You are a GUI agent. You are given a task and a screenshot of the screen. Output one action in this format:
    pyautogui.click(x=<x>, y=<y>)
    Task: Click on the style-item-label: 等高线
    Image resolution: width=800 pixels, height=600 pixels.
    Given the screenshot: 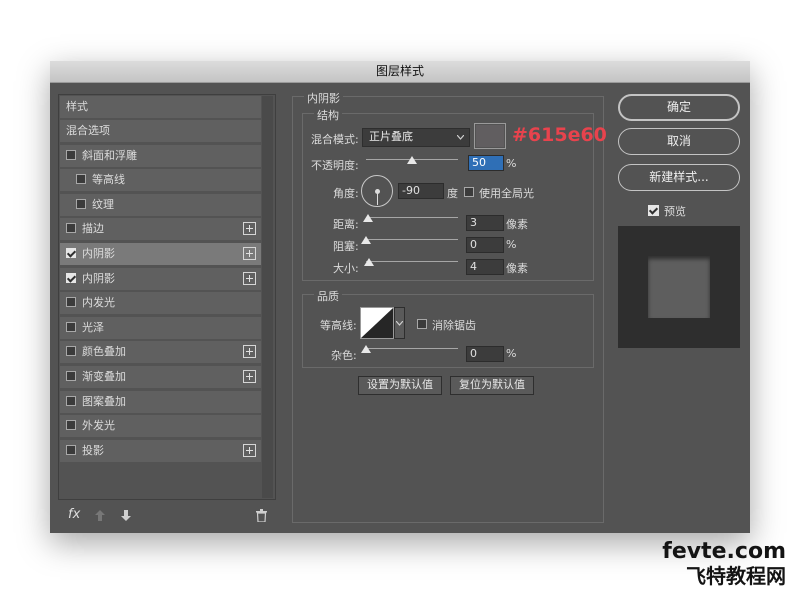 What is the action you would take?
    pyautogui.click(x=108, y=180)
    